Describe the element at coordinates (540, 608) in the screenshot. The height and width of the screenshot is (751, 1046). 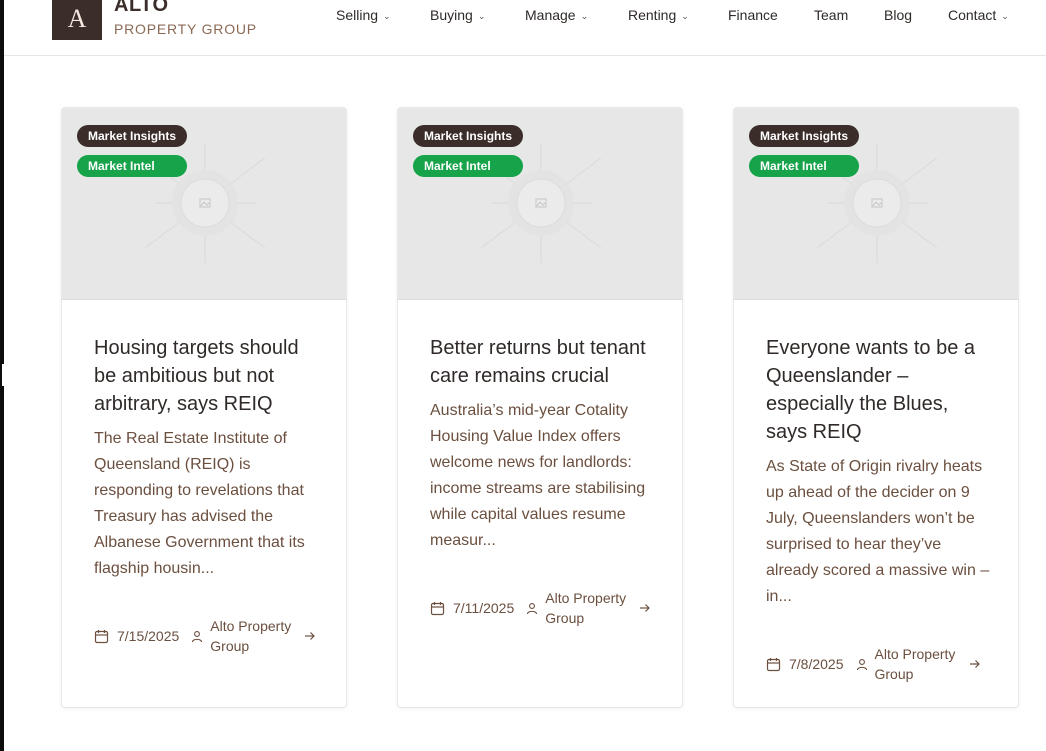
I see `post-meta: 7/11/2025 Alto Property Group` at that location.